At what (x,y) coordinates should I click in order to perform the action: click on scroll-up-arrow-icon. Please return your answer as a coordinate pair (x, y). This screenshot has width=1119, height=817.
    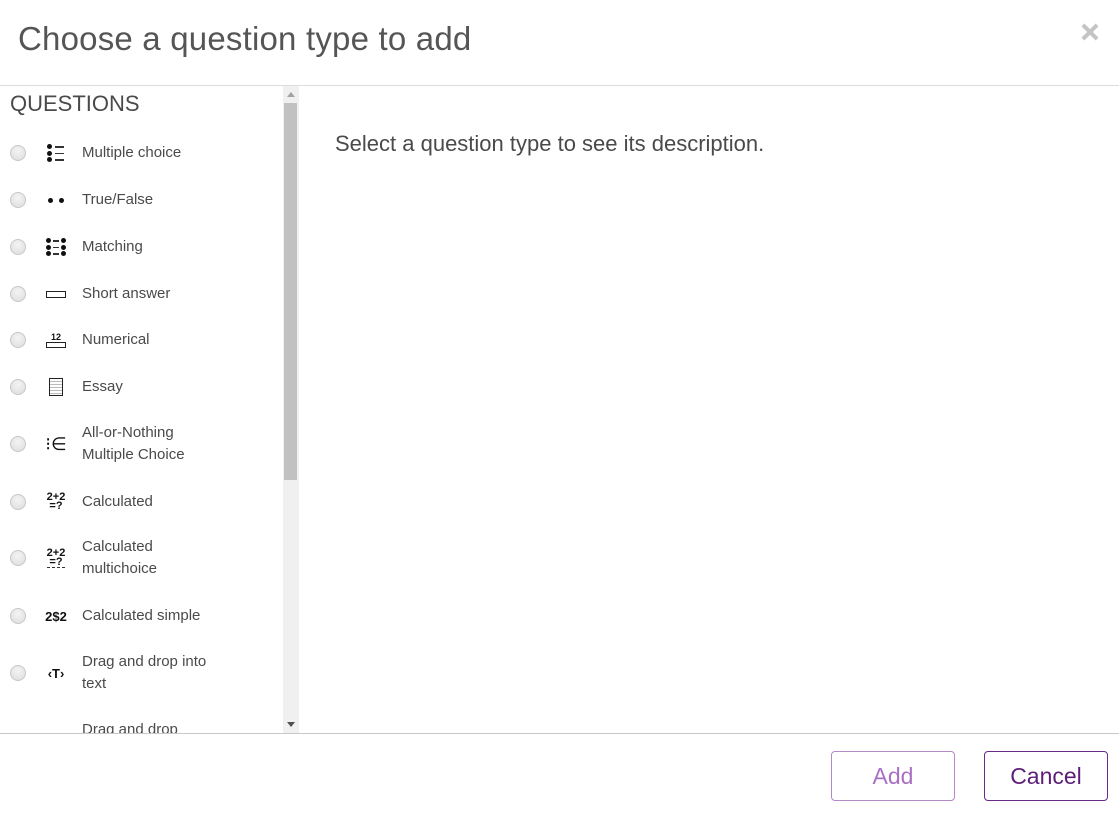
    Looking at the image, I should click on (291, 94).